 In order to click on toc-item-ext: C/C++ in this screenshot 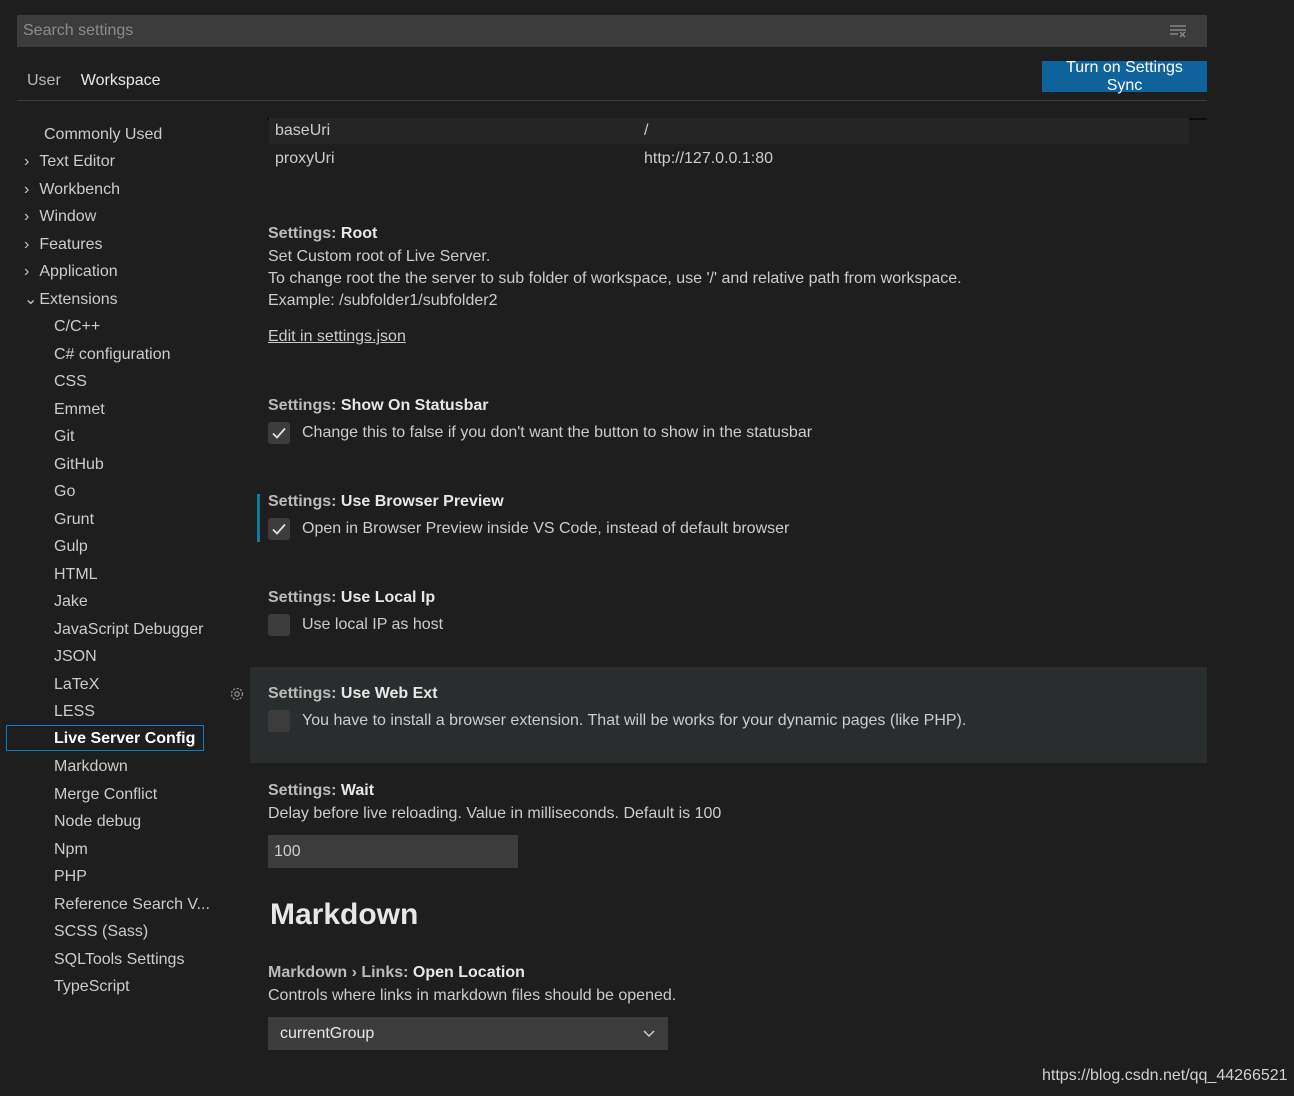, I will do `click(77, 327)`.